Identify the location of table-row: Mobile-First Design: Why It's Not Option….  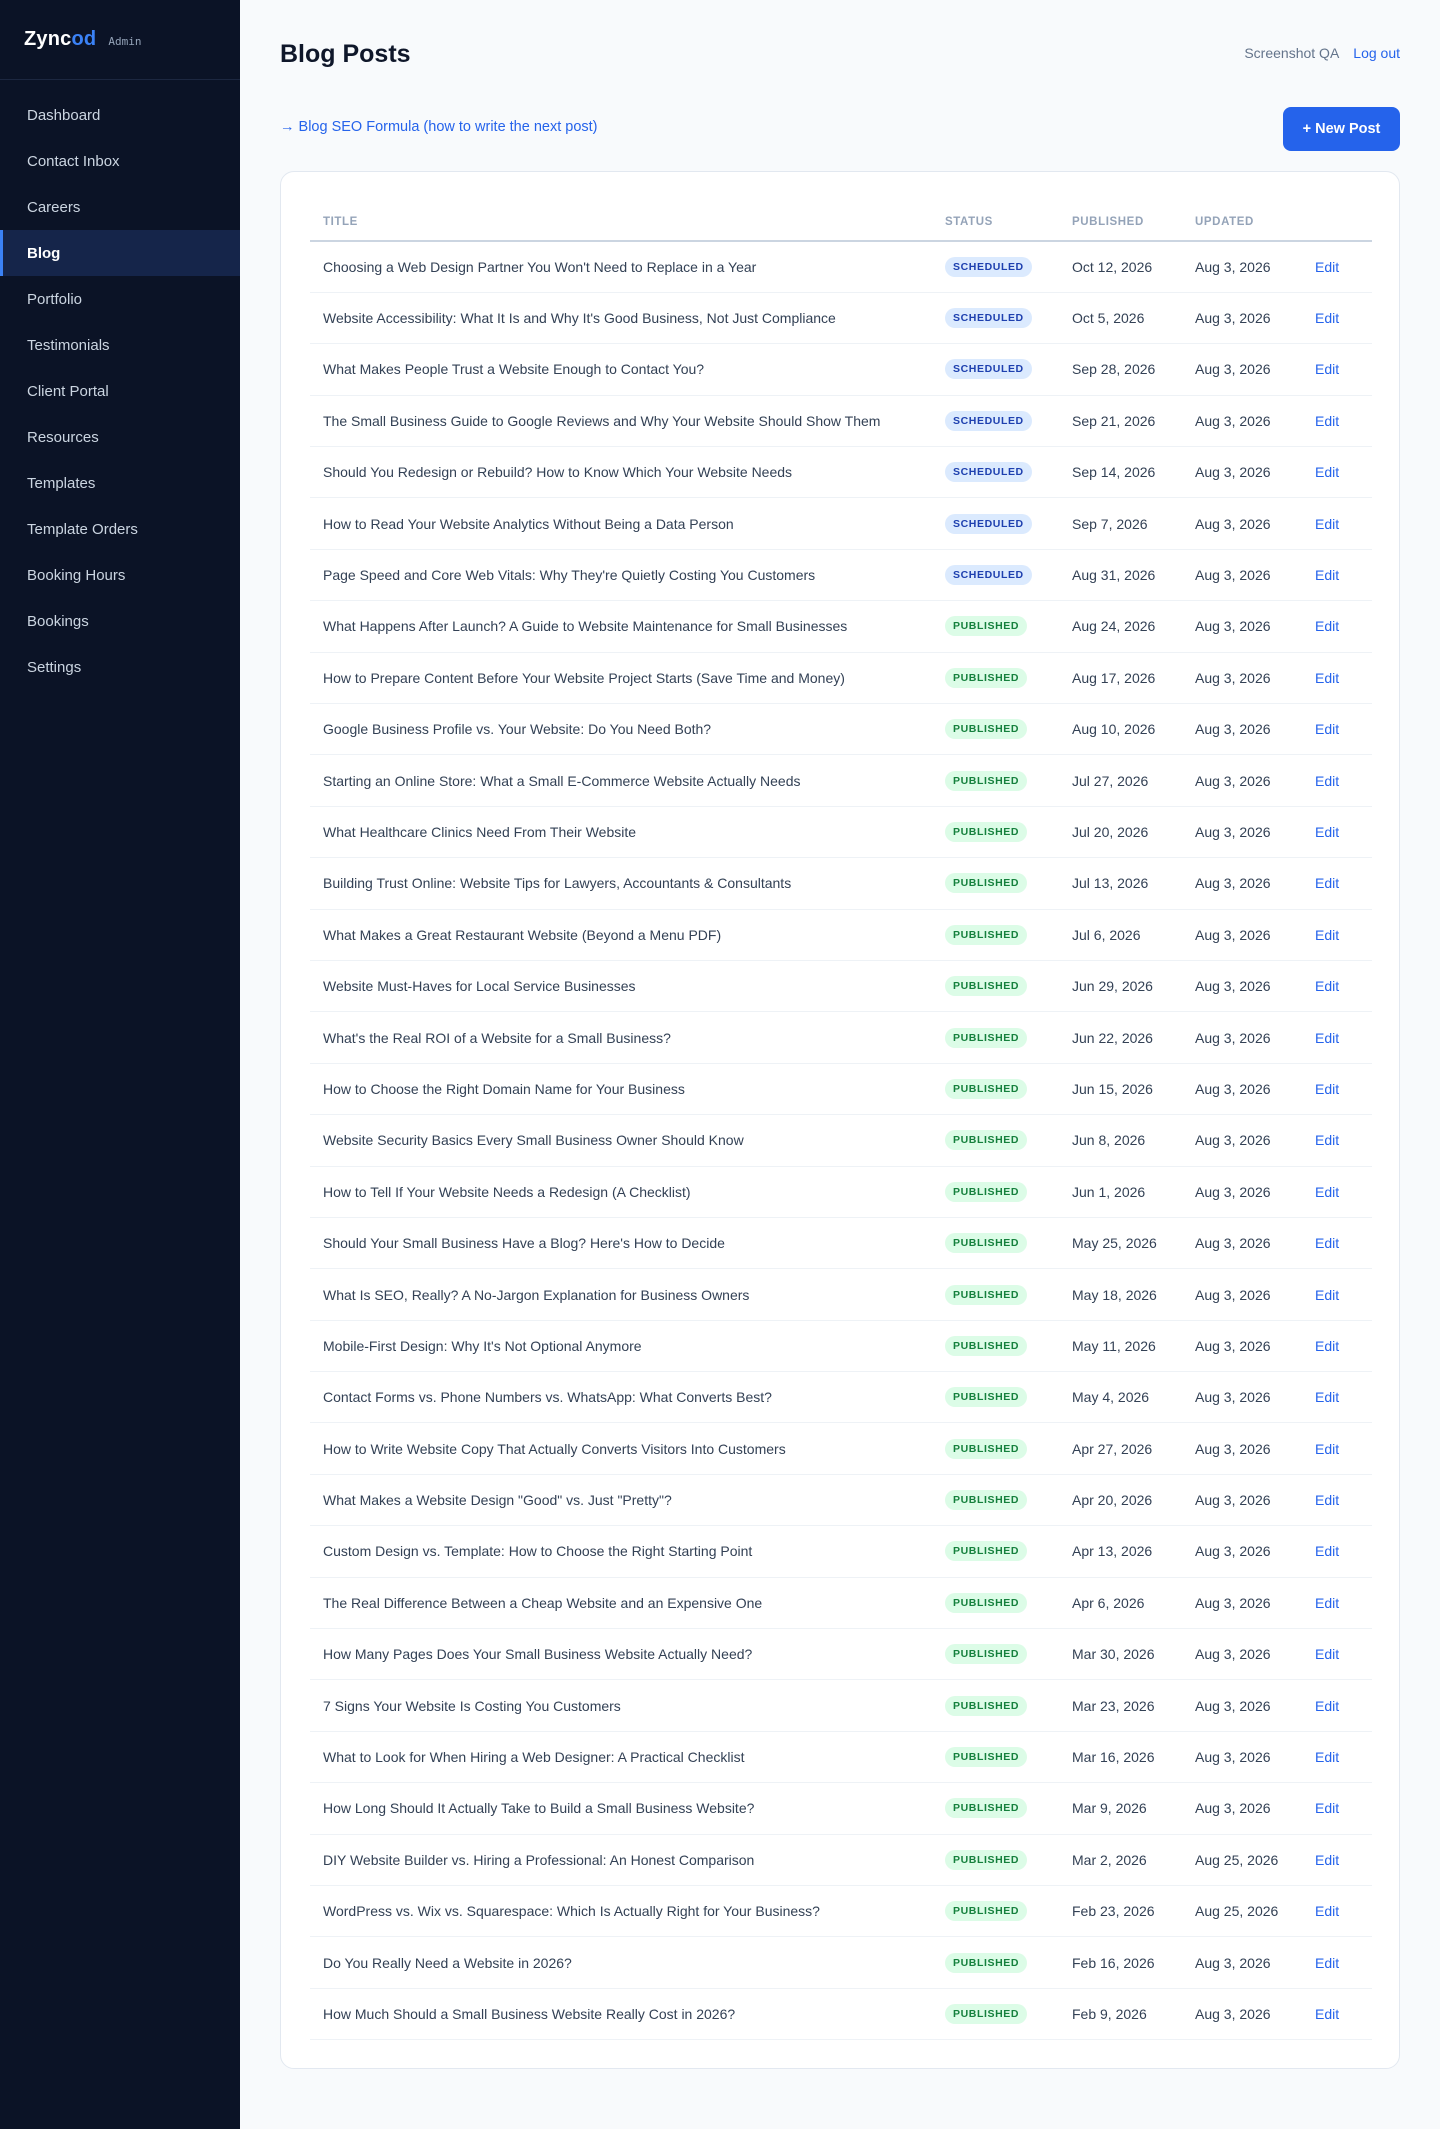
(841, 1346).